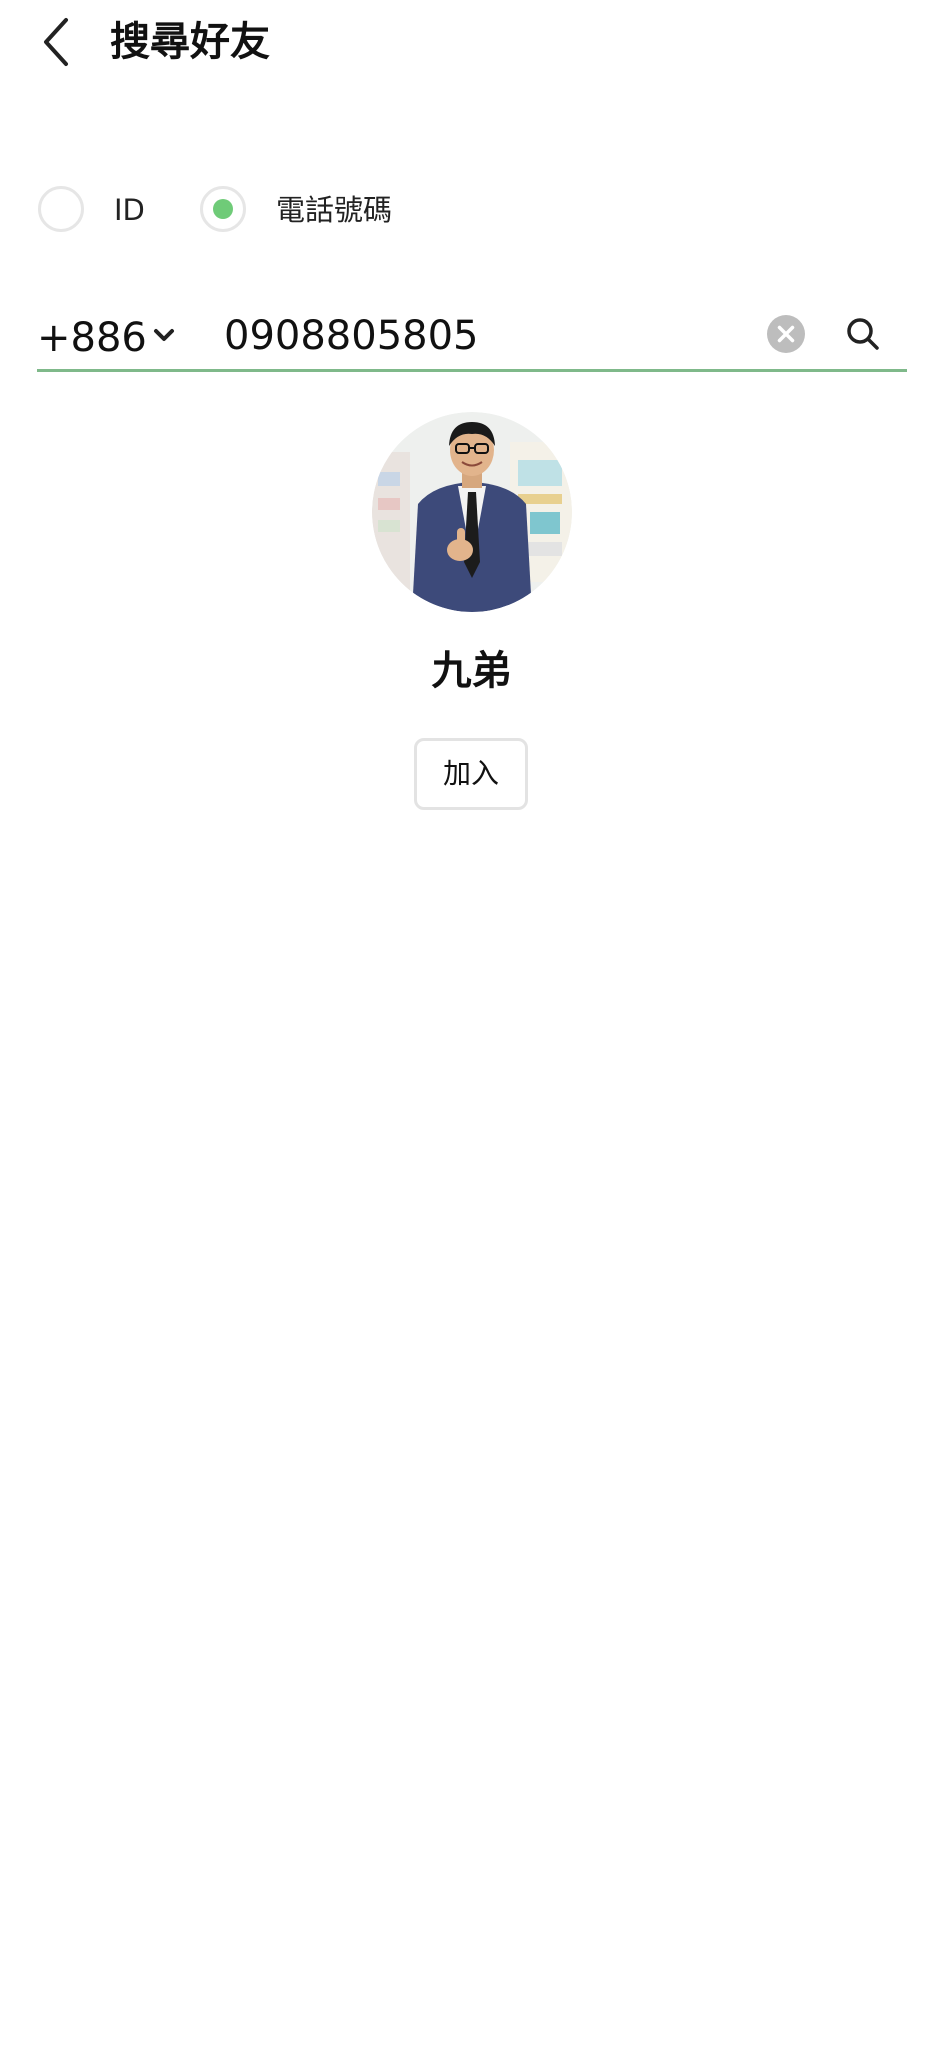  I want to click on page-title: 搜尋好友, so click(190, 42).